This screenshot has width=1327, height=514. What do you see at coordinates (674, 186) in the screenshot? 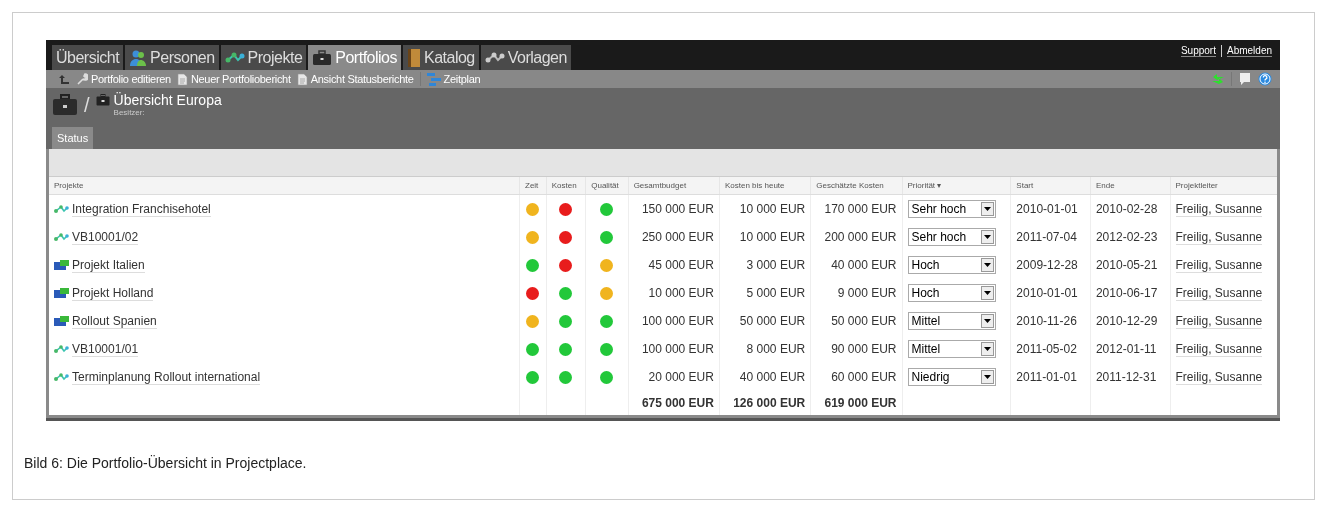
I see `column-header: Gesamtbudget` at bounding box center [674, 186].